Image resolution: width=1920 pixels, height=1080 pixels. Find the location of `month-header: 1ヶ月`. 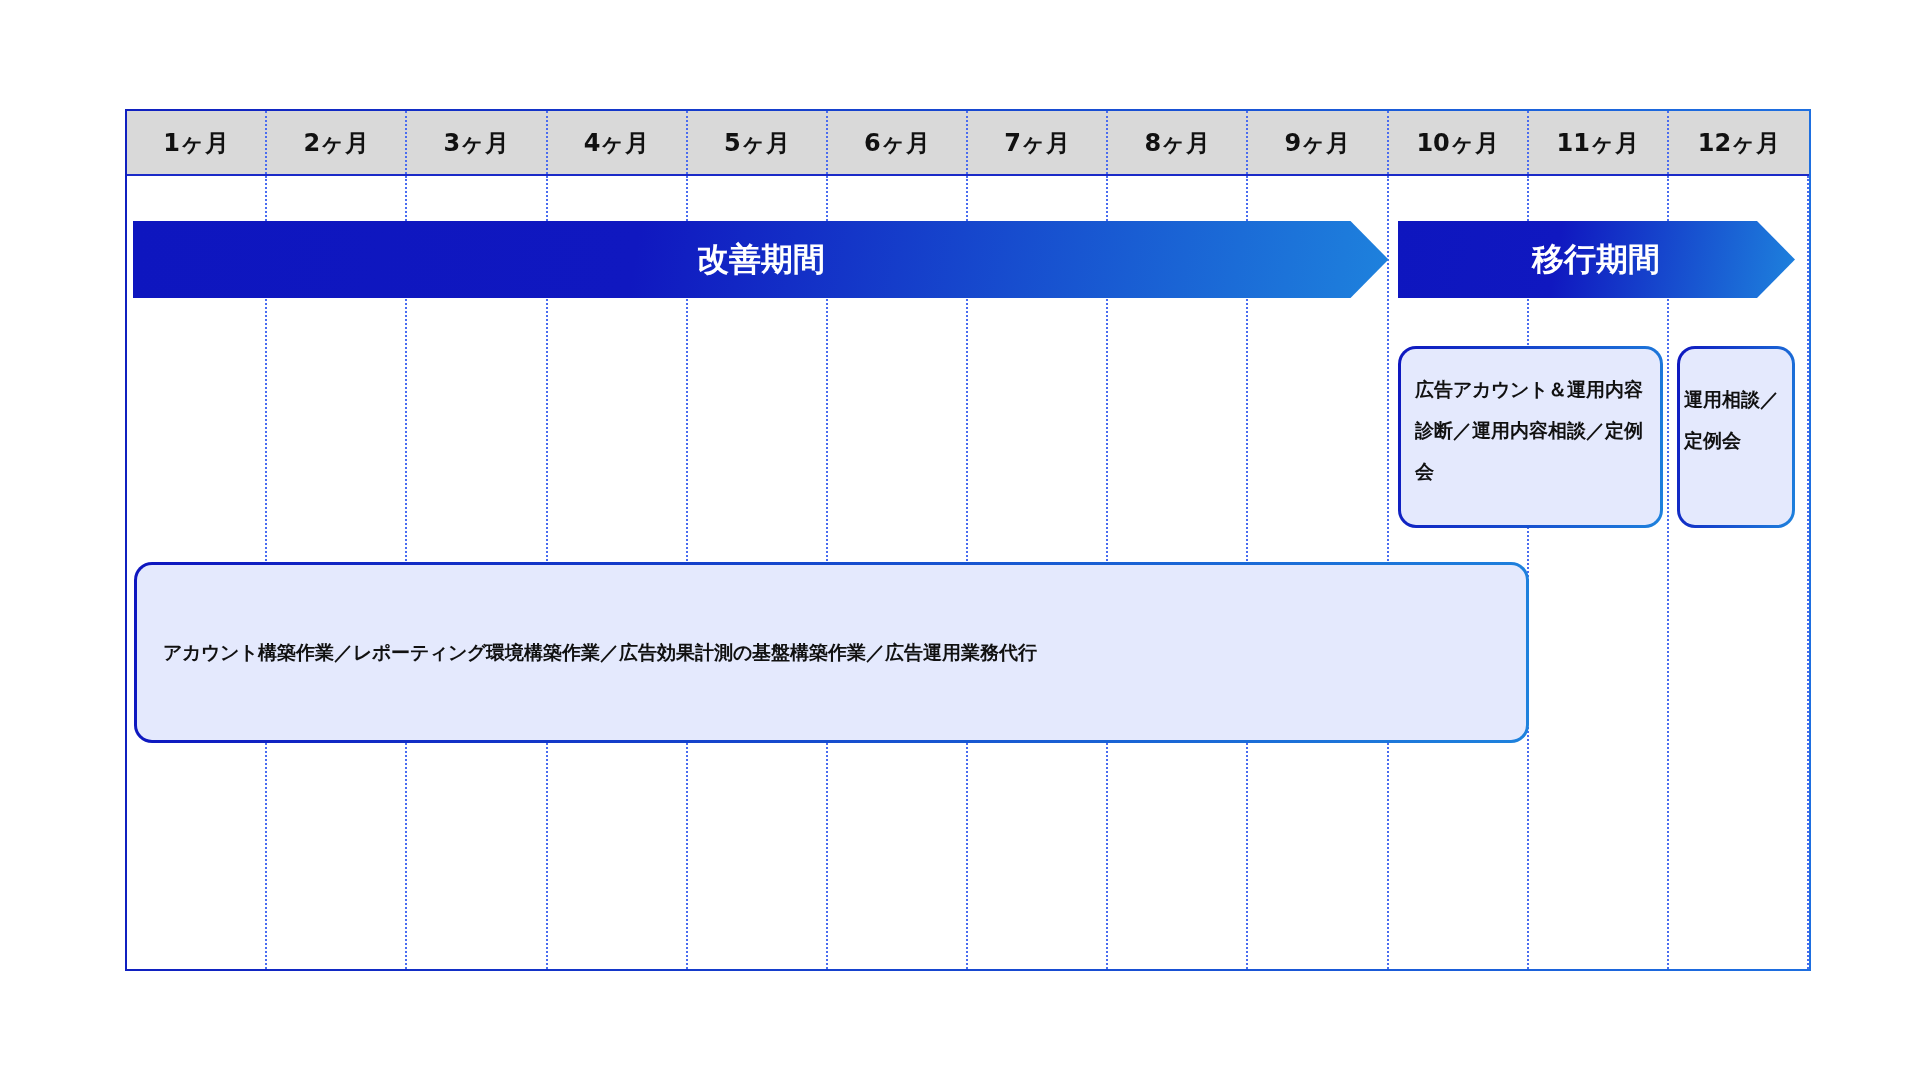

month-header: 1ヶ月 is located at coordinates (197, 142).